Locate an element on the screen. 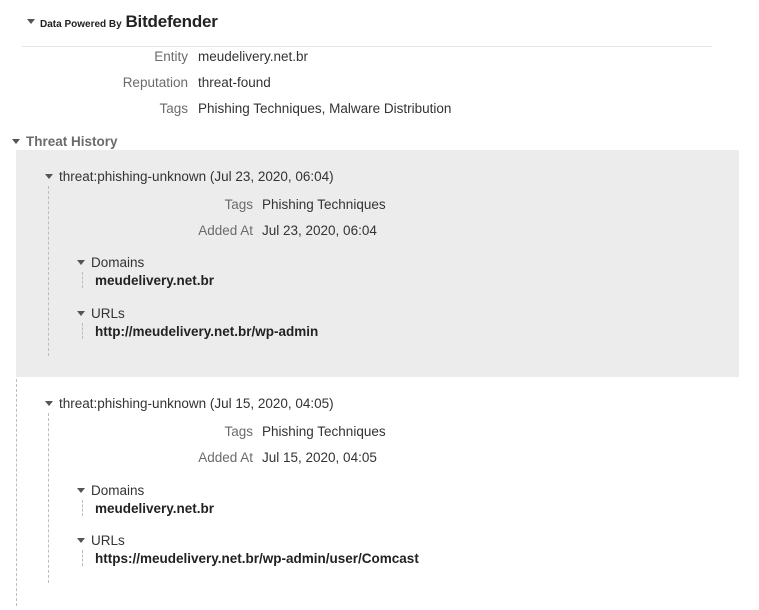  threat-item-1-added-label: Added At is located at coordinates (225, 230).